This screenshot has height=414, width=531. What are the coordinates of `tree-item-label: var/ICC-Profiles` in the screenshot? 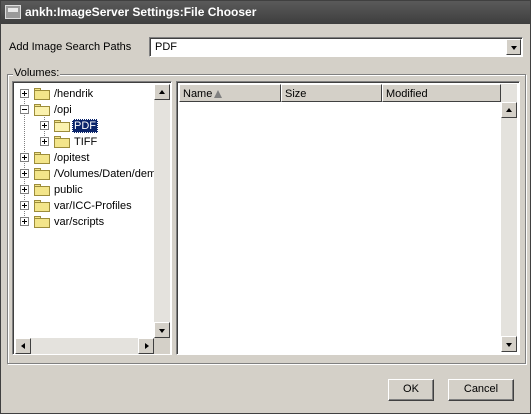 It's located at (93, 206).